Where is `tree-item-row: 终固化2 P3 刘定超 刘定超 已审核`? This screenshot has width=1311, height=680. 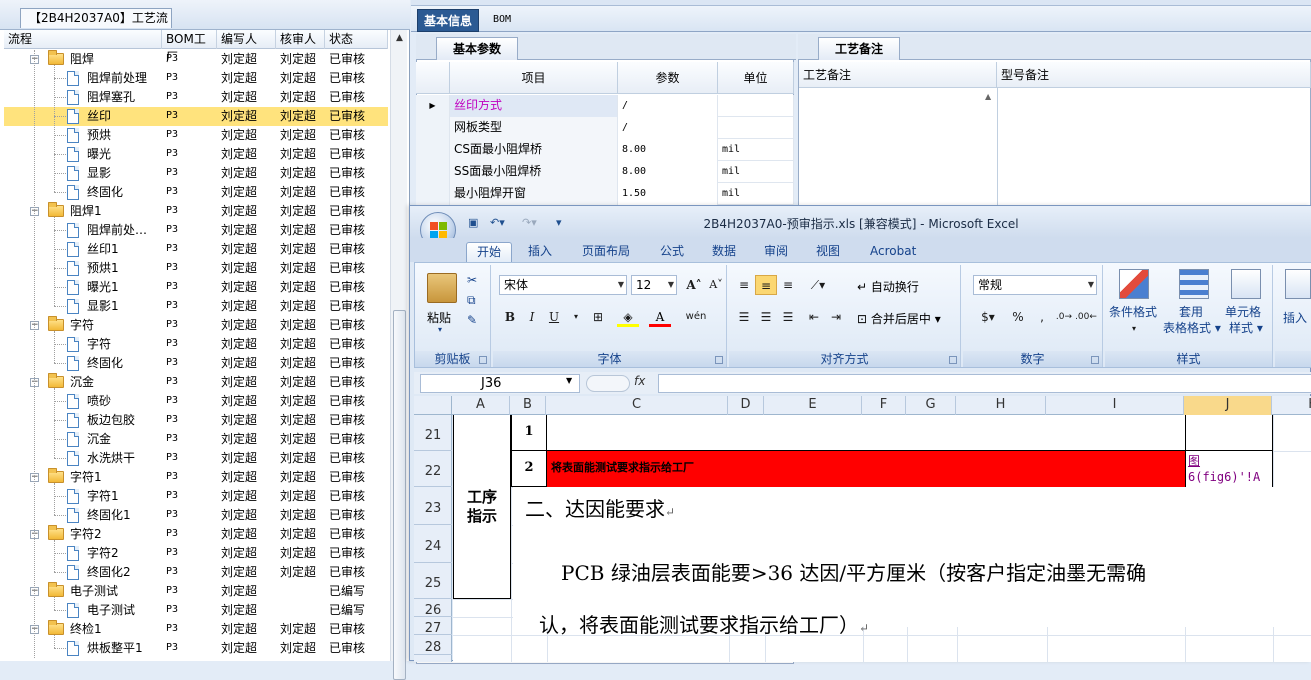
tree-item-row: 终固化2 P3 刘定超 刘定超 已审核 is located at coordinates (196, 572).